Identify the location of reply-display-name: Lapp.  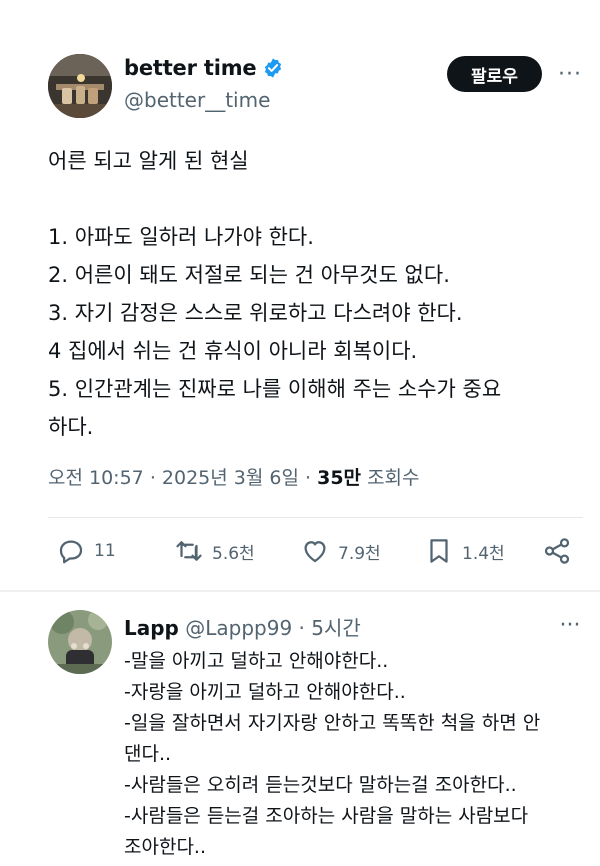
(151, 628).